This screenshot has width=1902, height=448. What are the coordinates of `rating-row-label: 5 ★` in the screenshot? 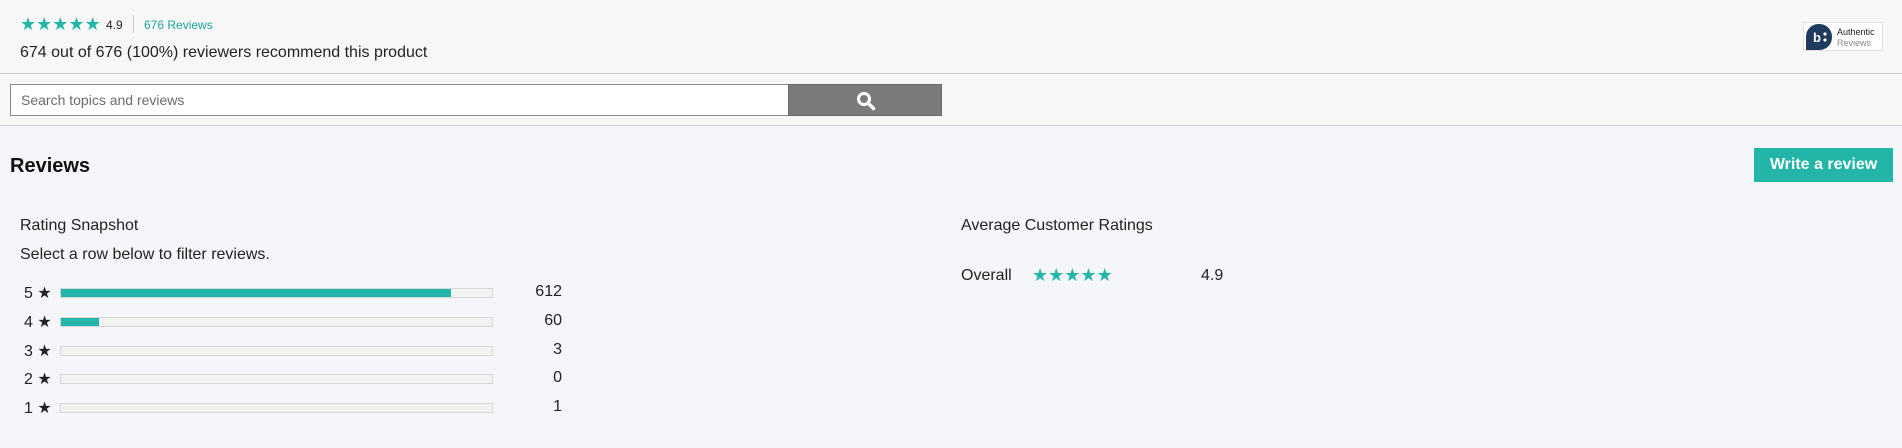 It's located at (38, 293).